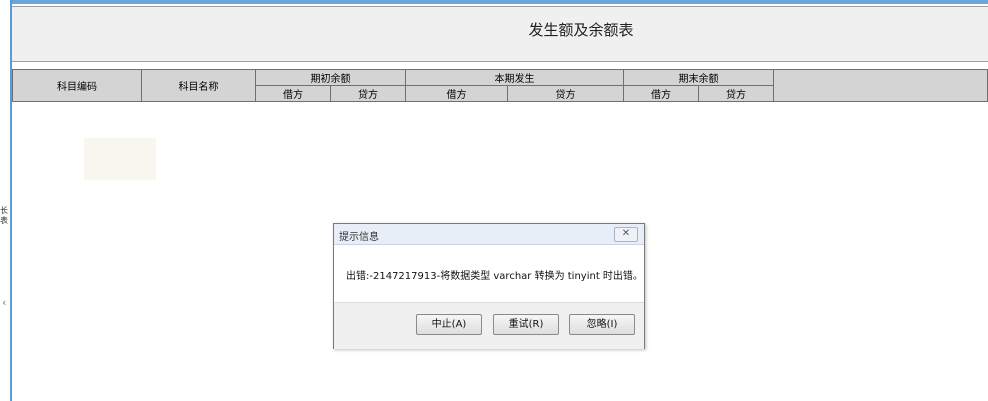 The image size is (988, 401). Describe the element at coordinates (456, 93) in the screenshot. I see `column-header-period-debit: 借方` at that location.